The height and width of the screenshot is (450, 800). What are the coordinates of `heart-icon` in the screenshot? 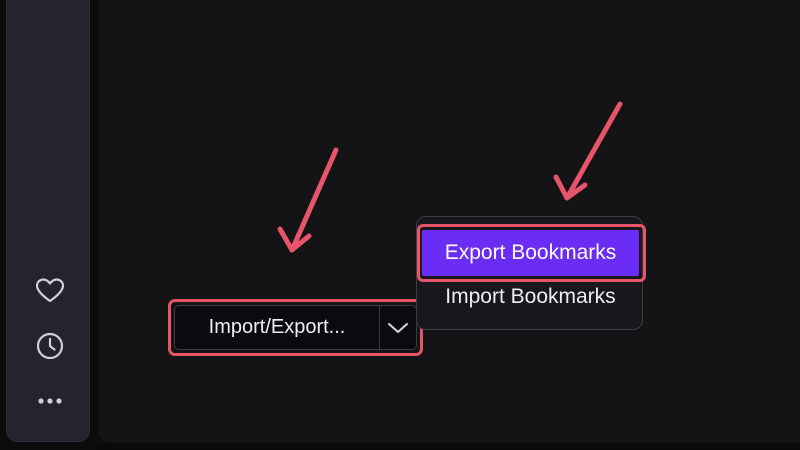 It's located at (50, 291).